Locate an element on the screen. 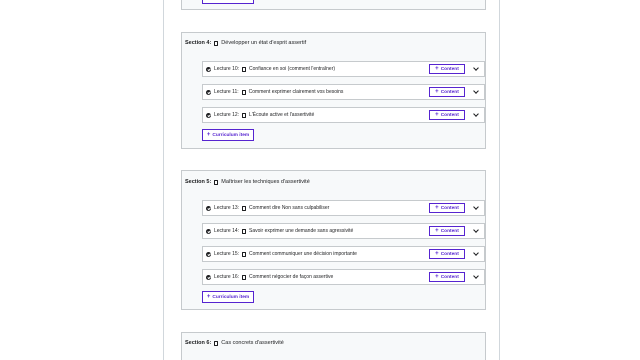 This screenshot has height=360, width=640. page-border-right is located at coordinates (499, 180).